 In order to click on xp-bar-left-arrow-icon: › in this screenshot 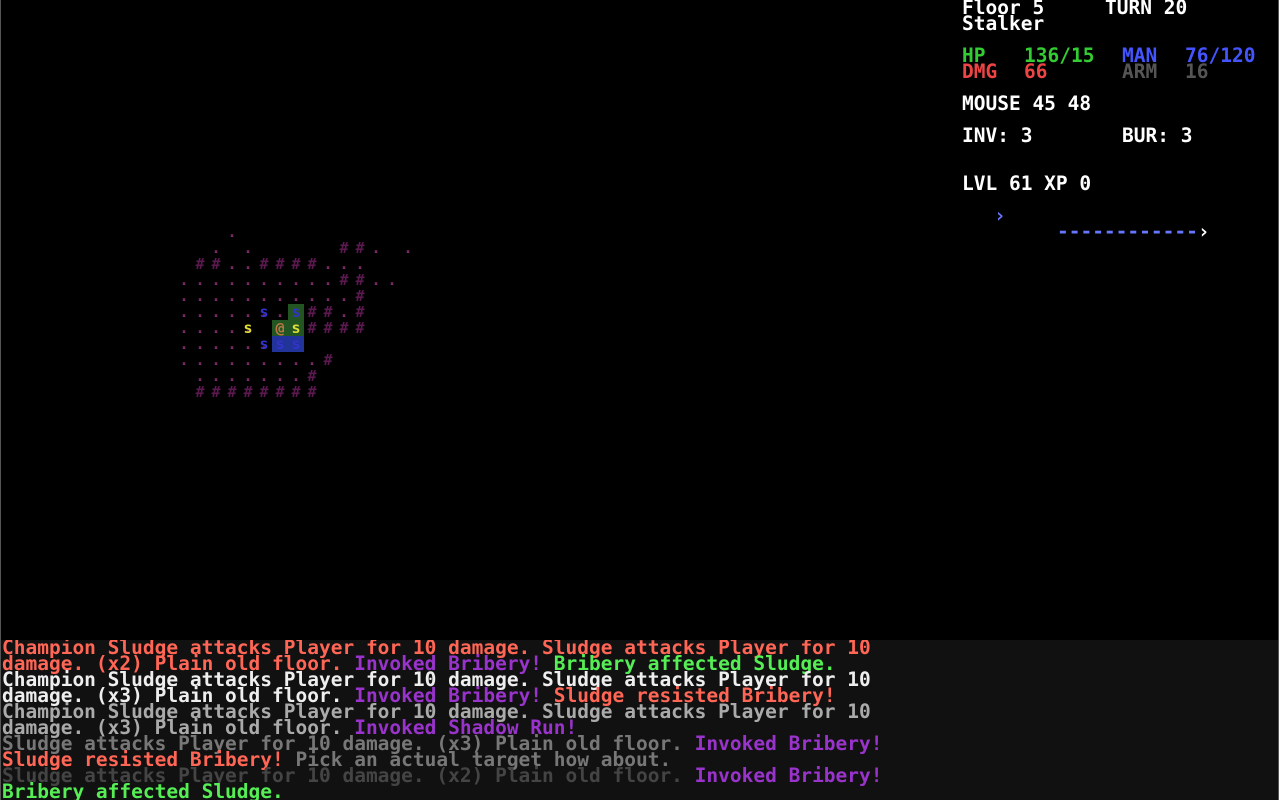, I will do `click(1000, 215)`.